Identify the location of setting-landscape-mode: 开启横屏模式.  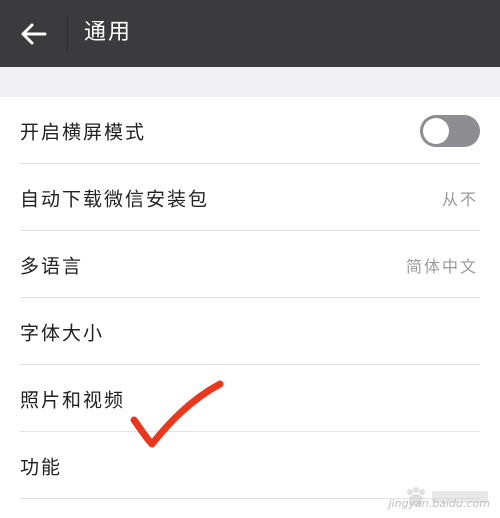
(250, 130).